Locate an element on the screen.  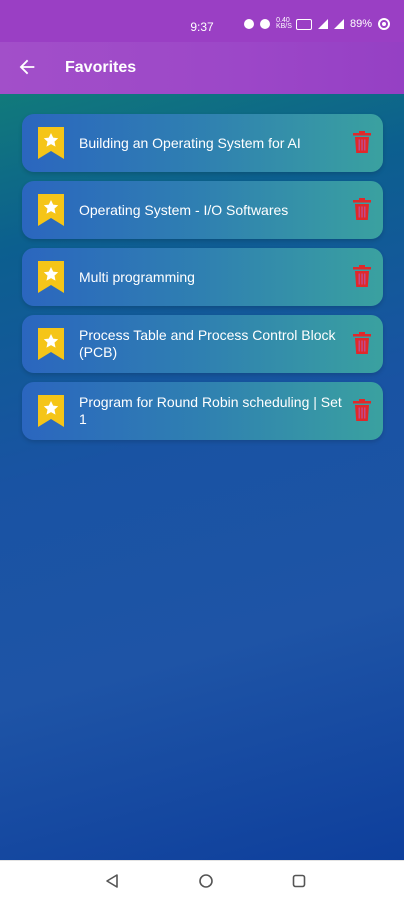
arrow-left-icon is located at coordinates (27, 67).